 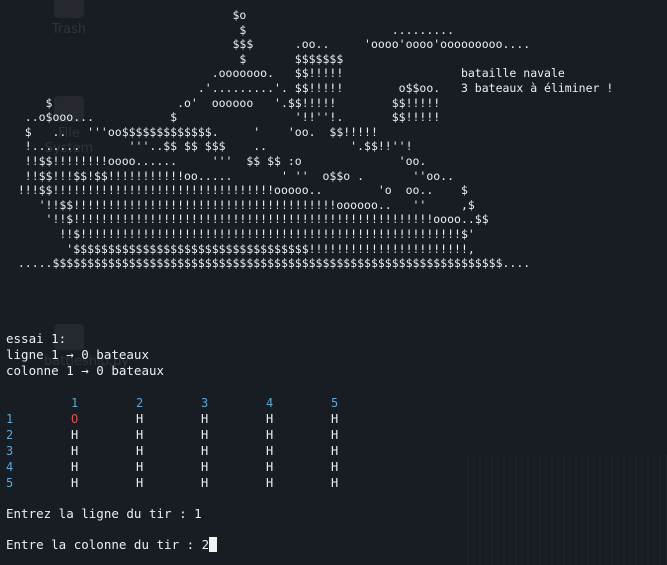 I want to click on board-cell-3-3: H, so click(x=205, y=451).